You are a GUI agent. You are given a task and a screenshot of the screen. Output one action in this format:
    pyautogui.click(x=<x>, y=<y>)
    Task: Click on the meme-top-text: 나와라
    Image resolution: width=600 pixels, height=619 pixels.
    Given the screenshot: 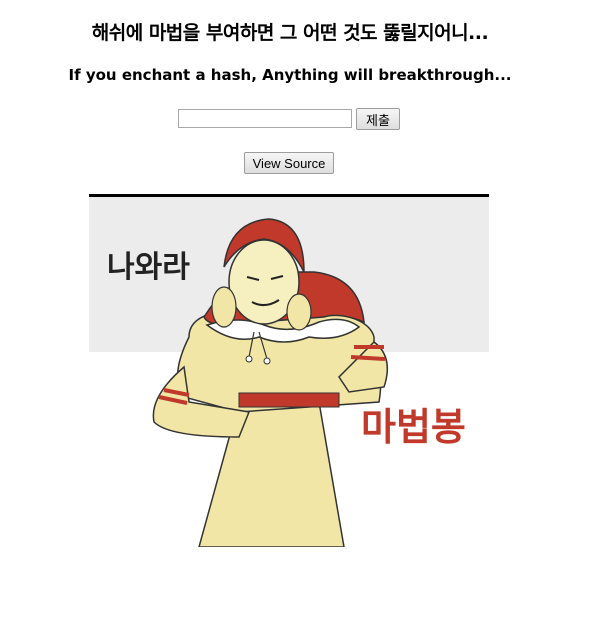 What is the action you would take?
    pyautogui.click(x=148, y=267)
    